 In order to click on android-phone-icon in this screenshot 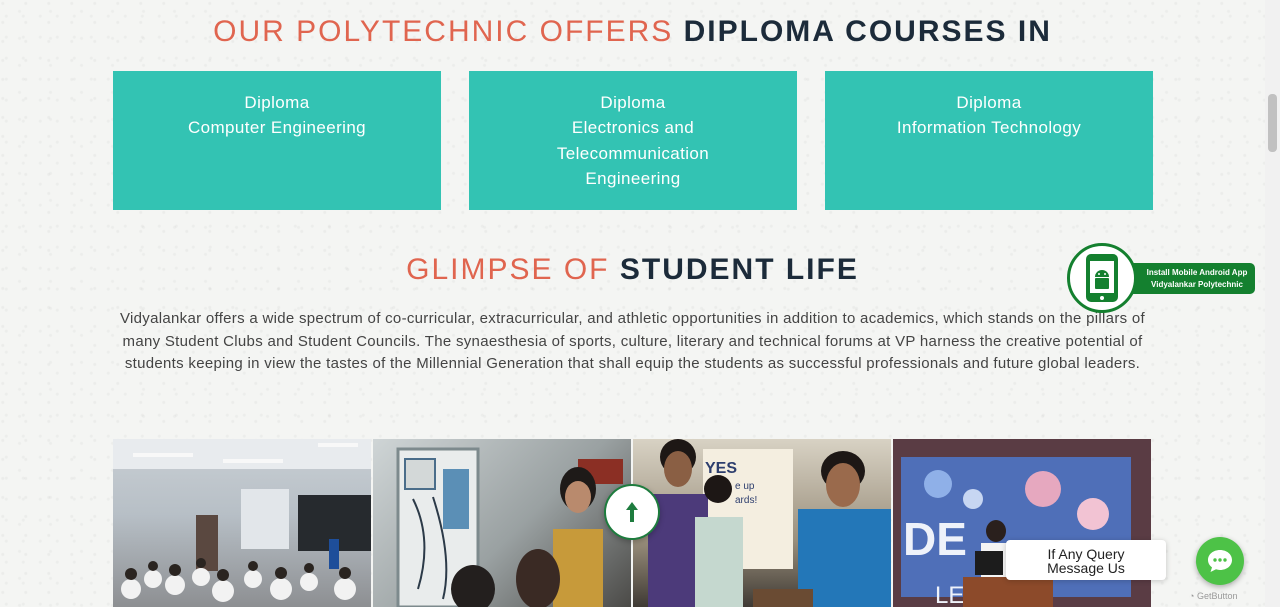, I will do `click(1102, 278)`.